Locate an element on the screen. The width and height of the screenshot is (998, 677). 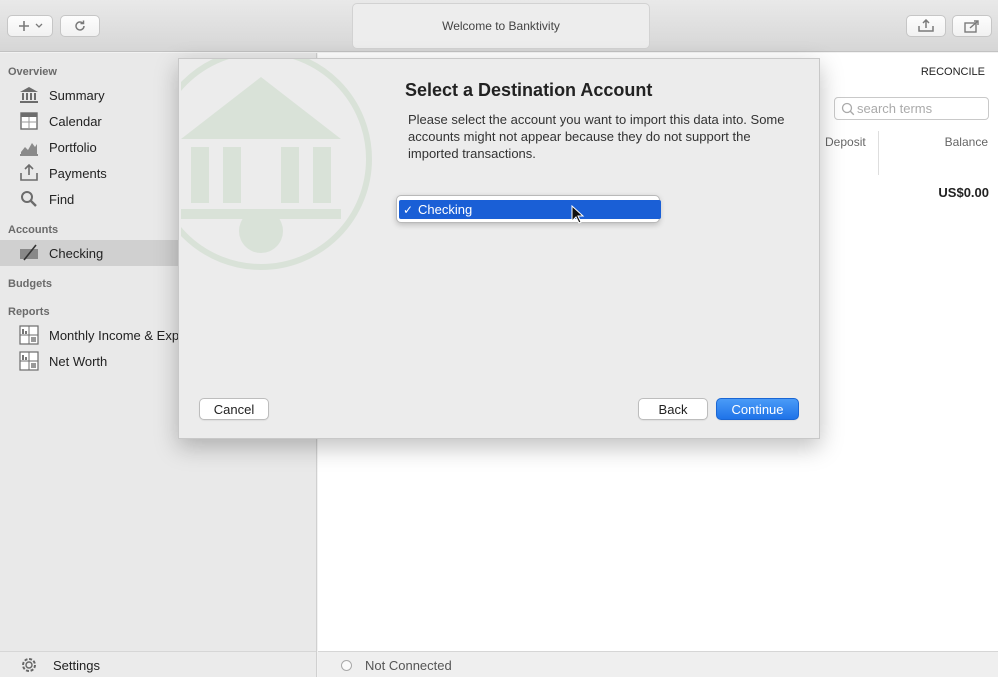
plus-icon is located at coordinates (31, 26).